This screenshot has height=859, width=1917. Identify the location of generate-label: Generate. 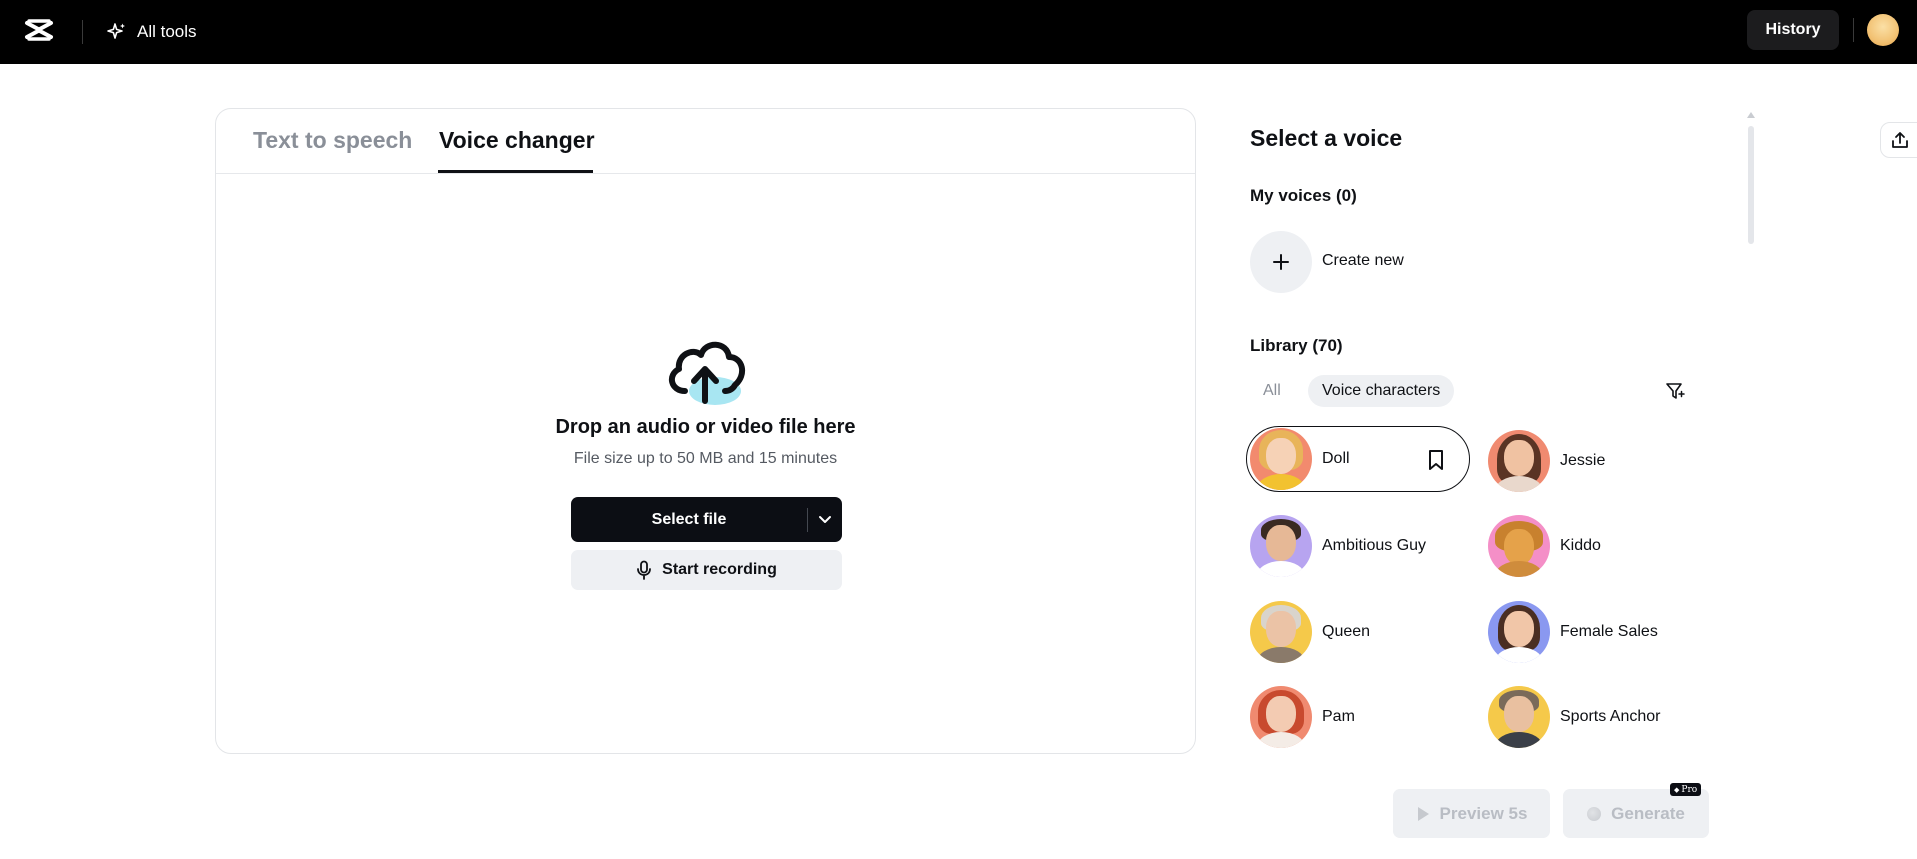
(1648, 813).